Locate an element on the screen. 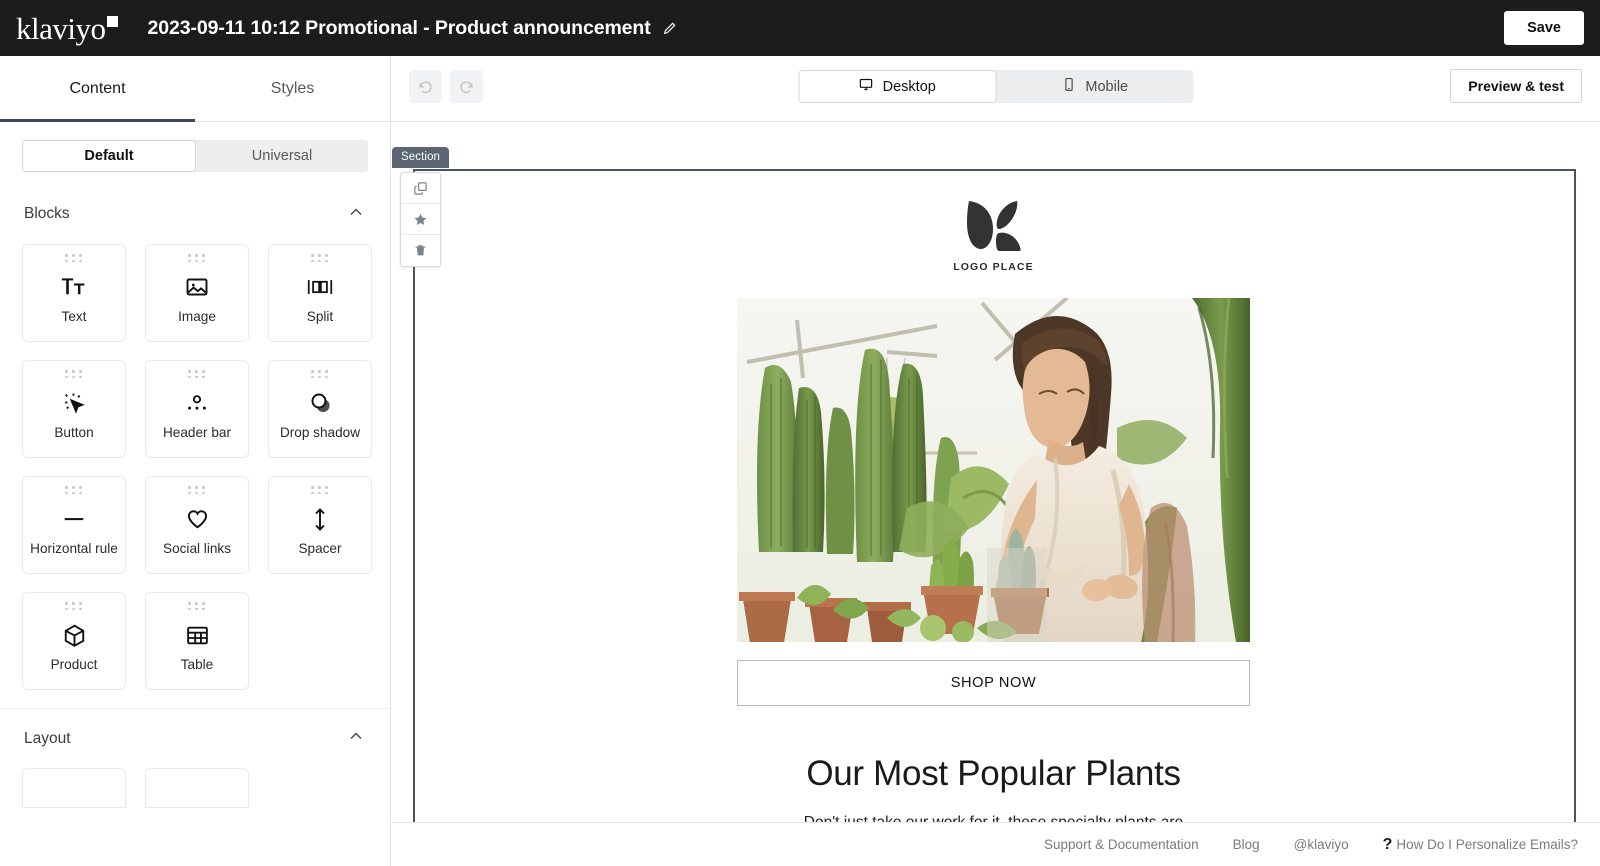 This screenshot has width=1600, height=866. trash-icon is located at coordinates (420, 250).